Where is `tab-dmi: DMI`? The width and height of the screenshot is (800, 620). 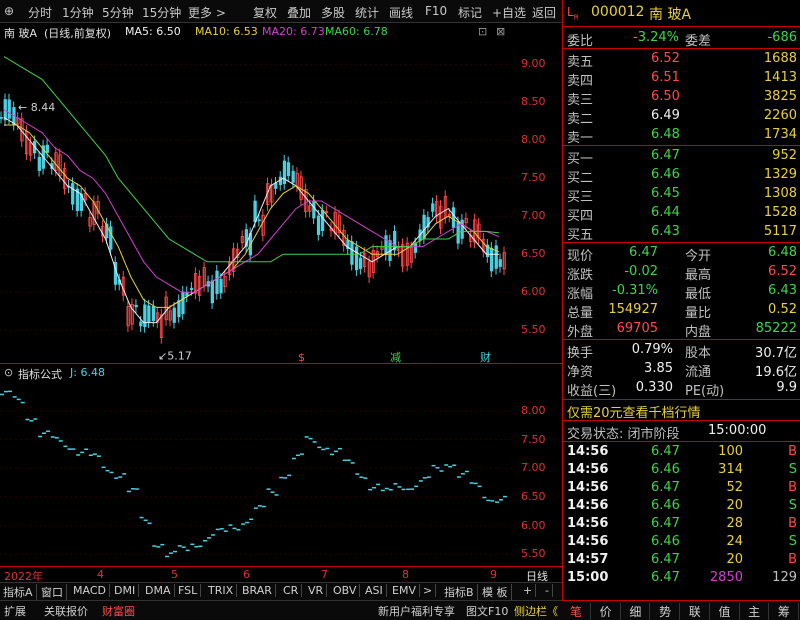 tab-dmi: DMI is located at coordinates (125, 590).